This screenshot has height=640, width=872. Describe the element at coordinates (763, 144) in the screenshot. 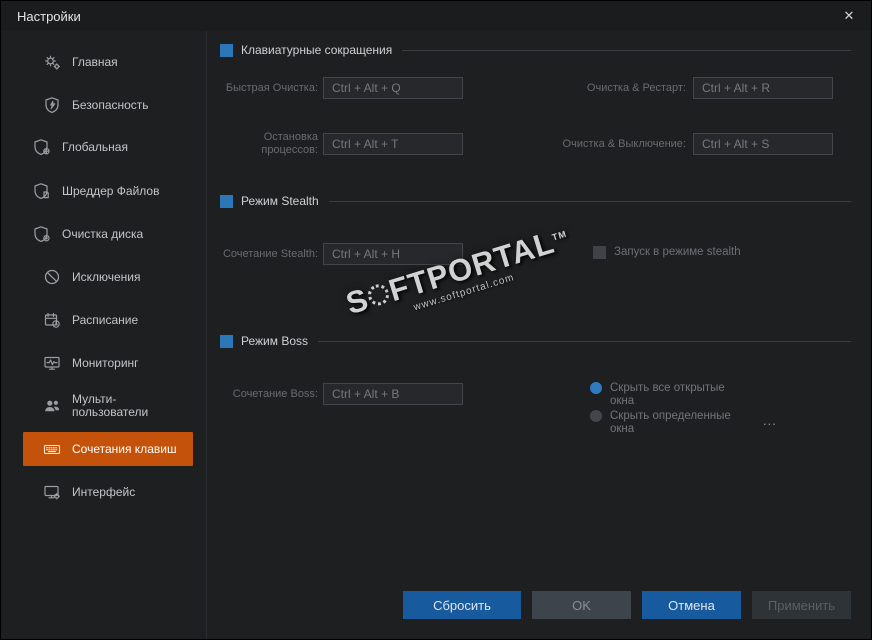

I see `hotkey-input-clean-shutdown` at that location.